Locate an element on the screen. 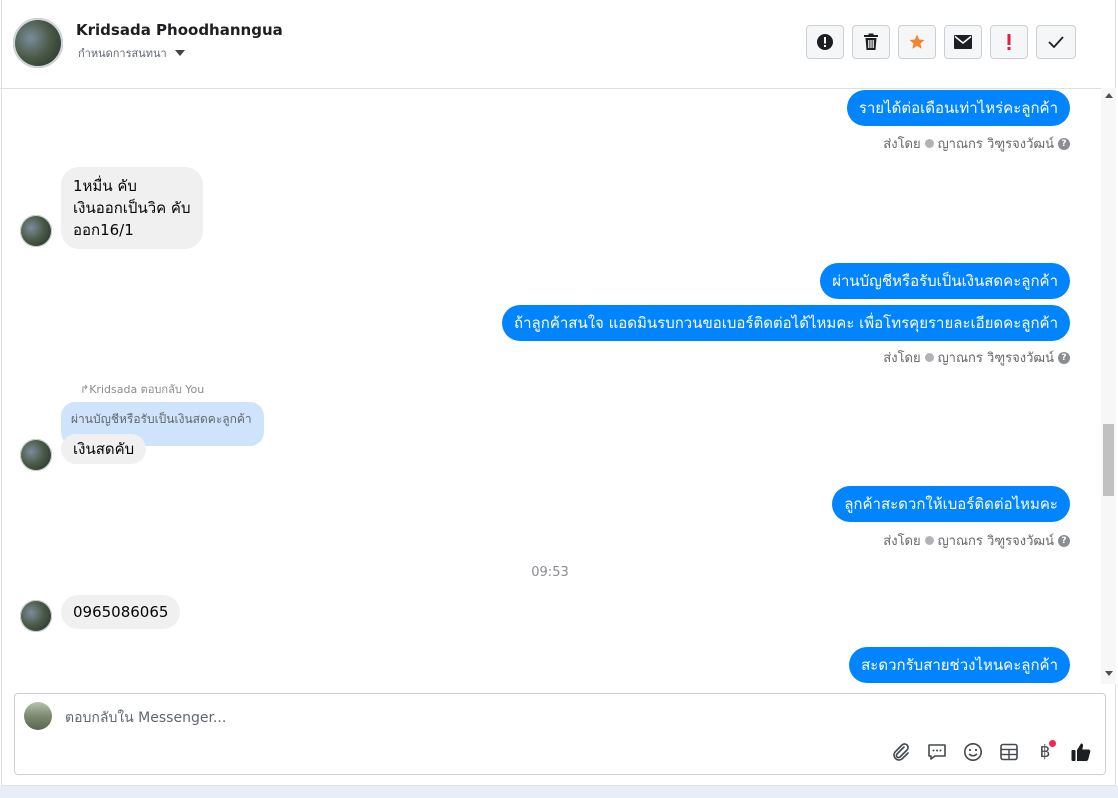 This screenshot has width=1118, height=798. incoming-message: เงินสดคับ is located at coordinates (104, 449).